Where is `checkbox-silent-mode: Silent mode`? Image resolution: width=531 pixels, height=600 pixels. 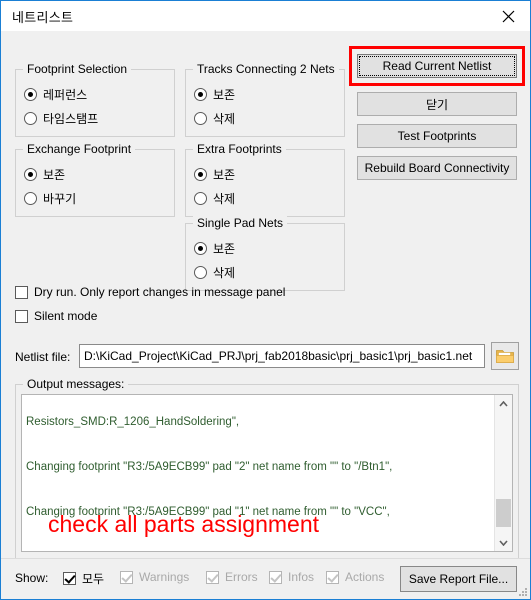
checkbox-silent-mode: Silent mode is located at coordinates (56, 316).